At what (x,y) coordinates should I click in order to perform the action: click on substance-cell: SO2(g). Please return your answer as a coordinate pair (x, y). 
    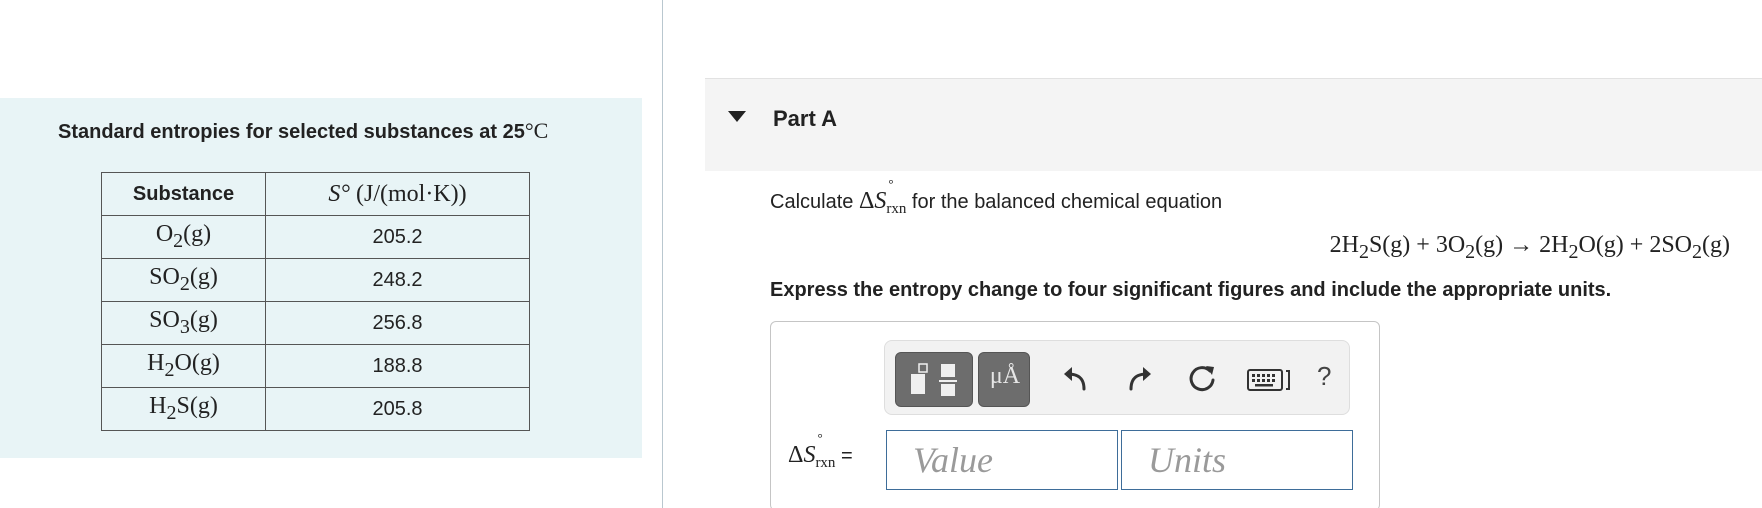
    Looking at the image, I should click on (183, 280).